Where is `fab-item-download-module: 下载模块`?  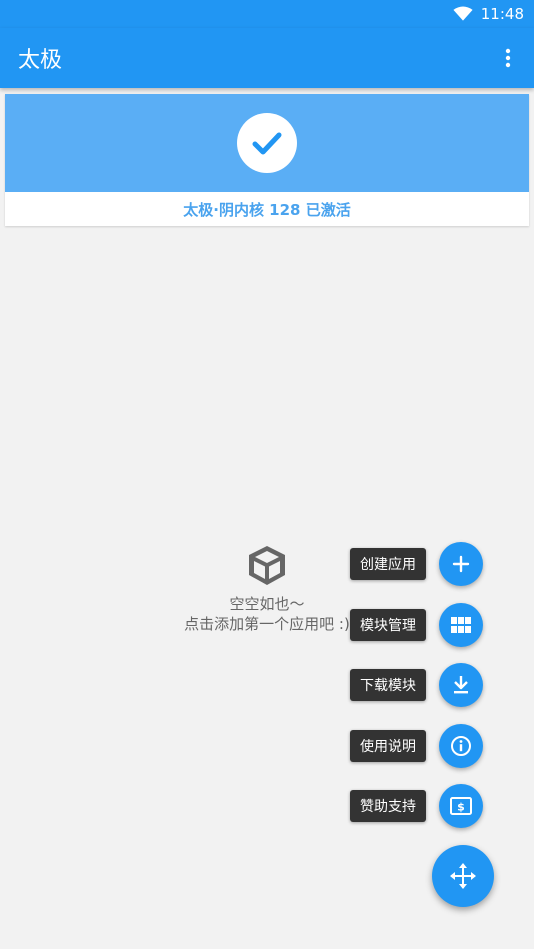
fab-item-download-module: 下载模块 is located at coordinates (416, 685).